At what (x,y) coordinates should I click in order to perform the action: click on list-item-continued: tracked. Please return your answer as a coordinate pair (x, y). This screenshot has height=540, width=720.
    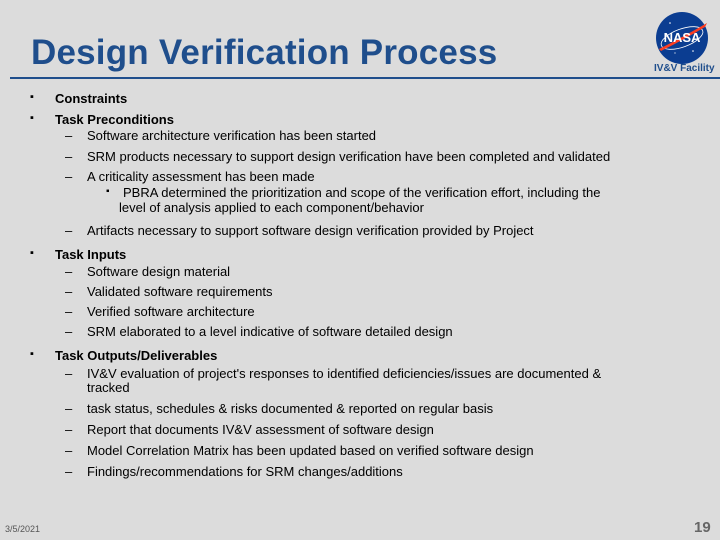
    Looking at the image, I should click on (108, 387).